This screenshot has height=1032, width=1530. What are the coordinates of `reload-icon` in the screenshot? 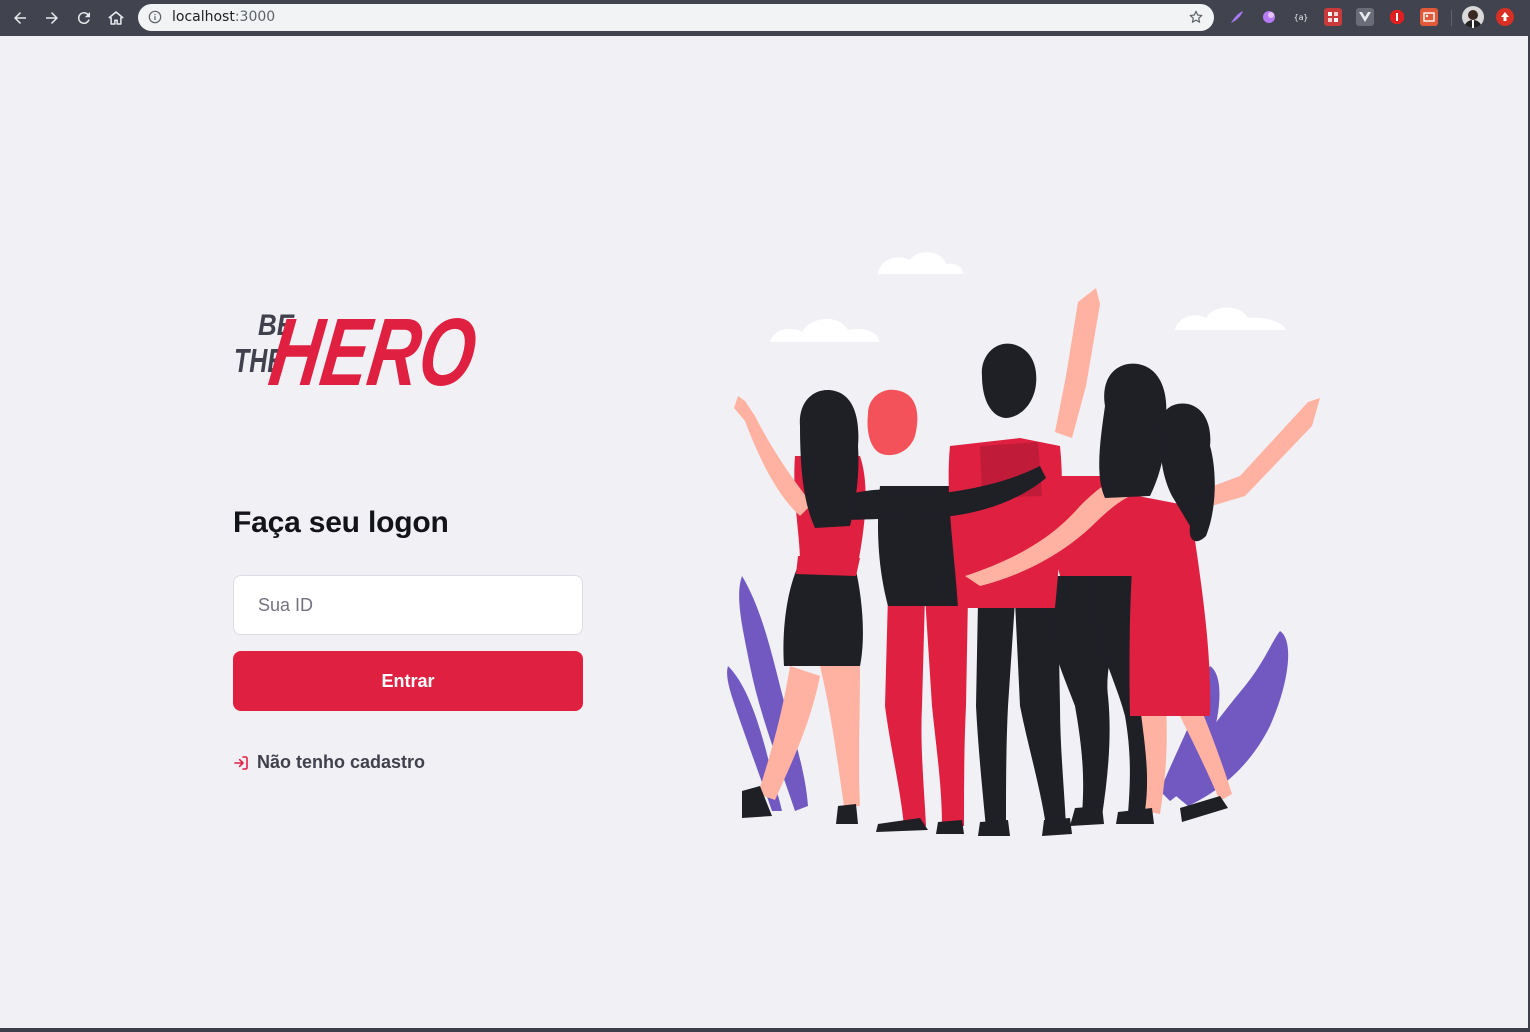 It's located at (83, 18).